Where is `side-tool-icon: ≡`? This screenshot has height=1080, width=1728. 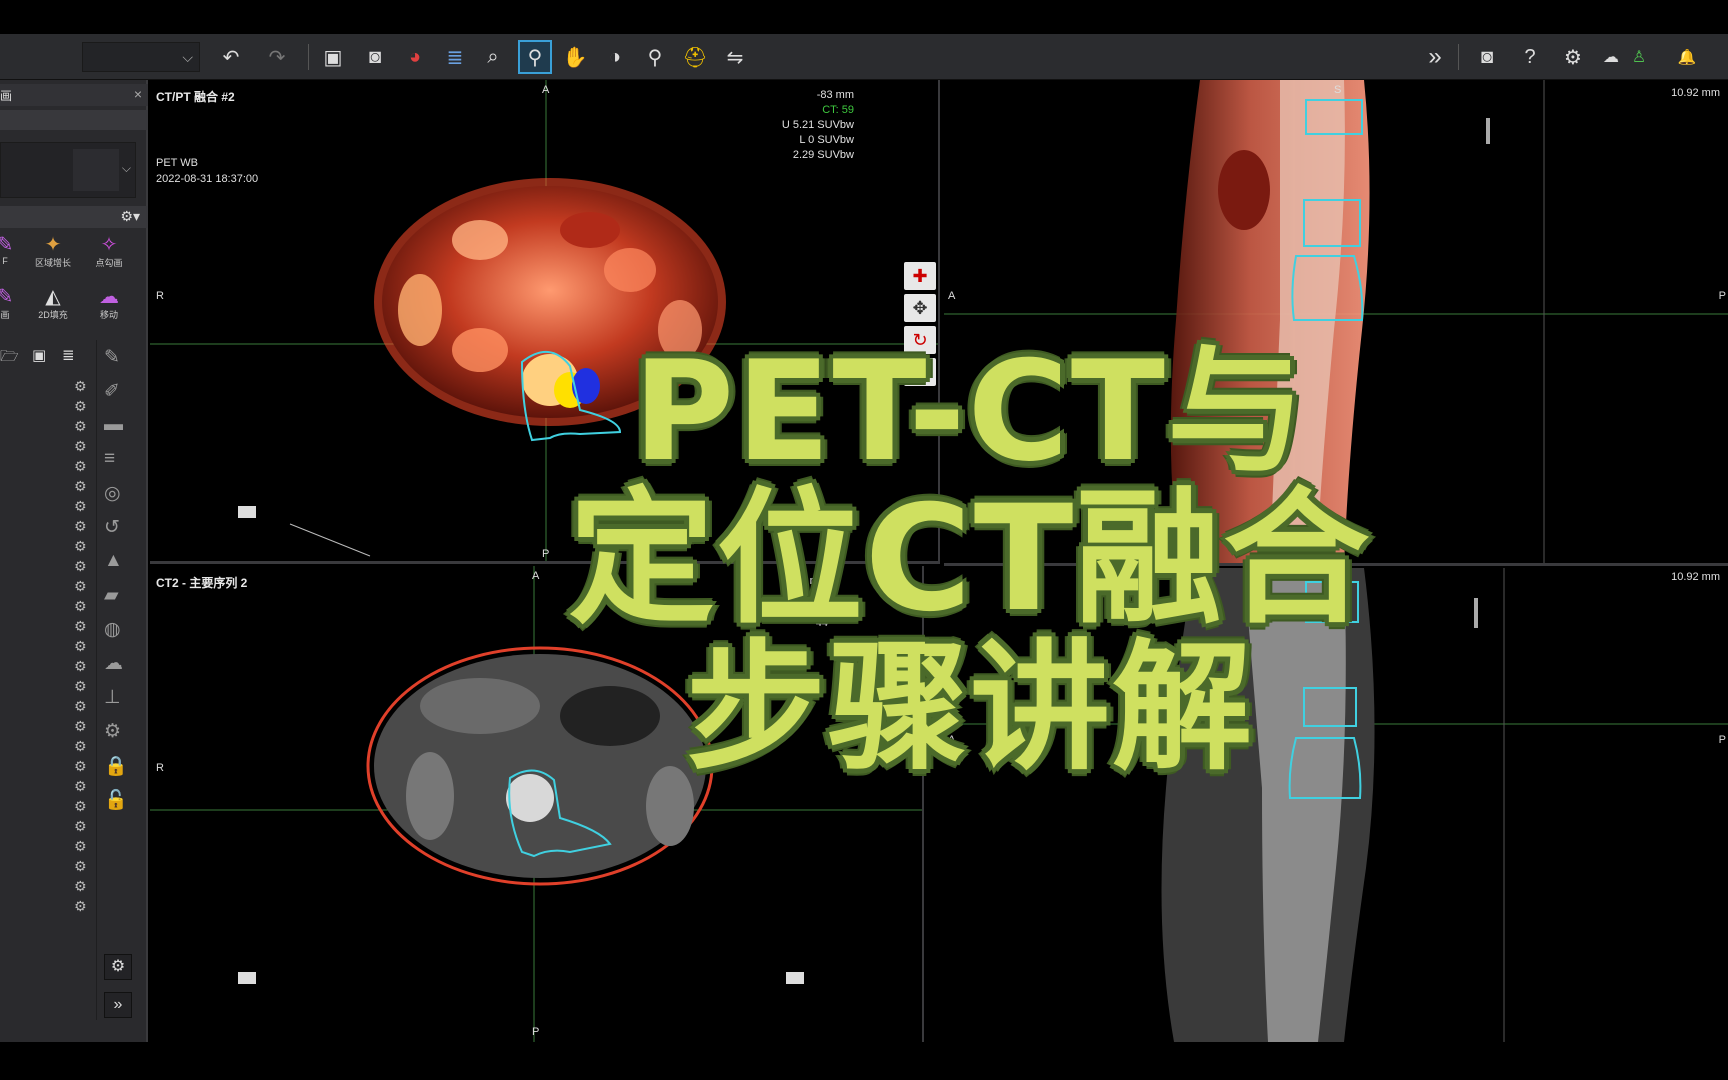 side-tool-icon: ≡ is located at coordinates (109, 459).